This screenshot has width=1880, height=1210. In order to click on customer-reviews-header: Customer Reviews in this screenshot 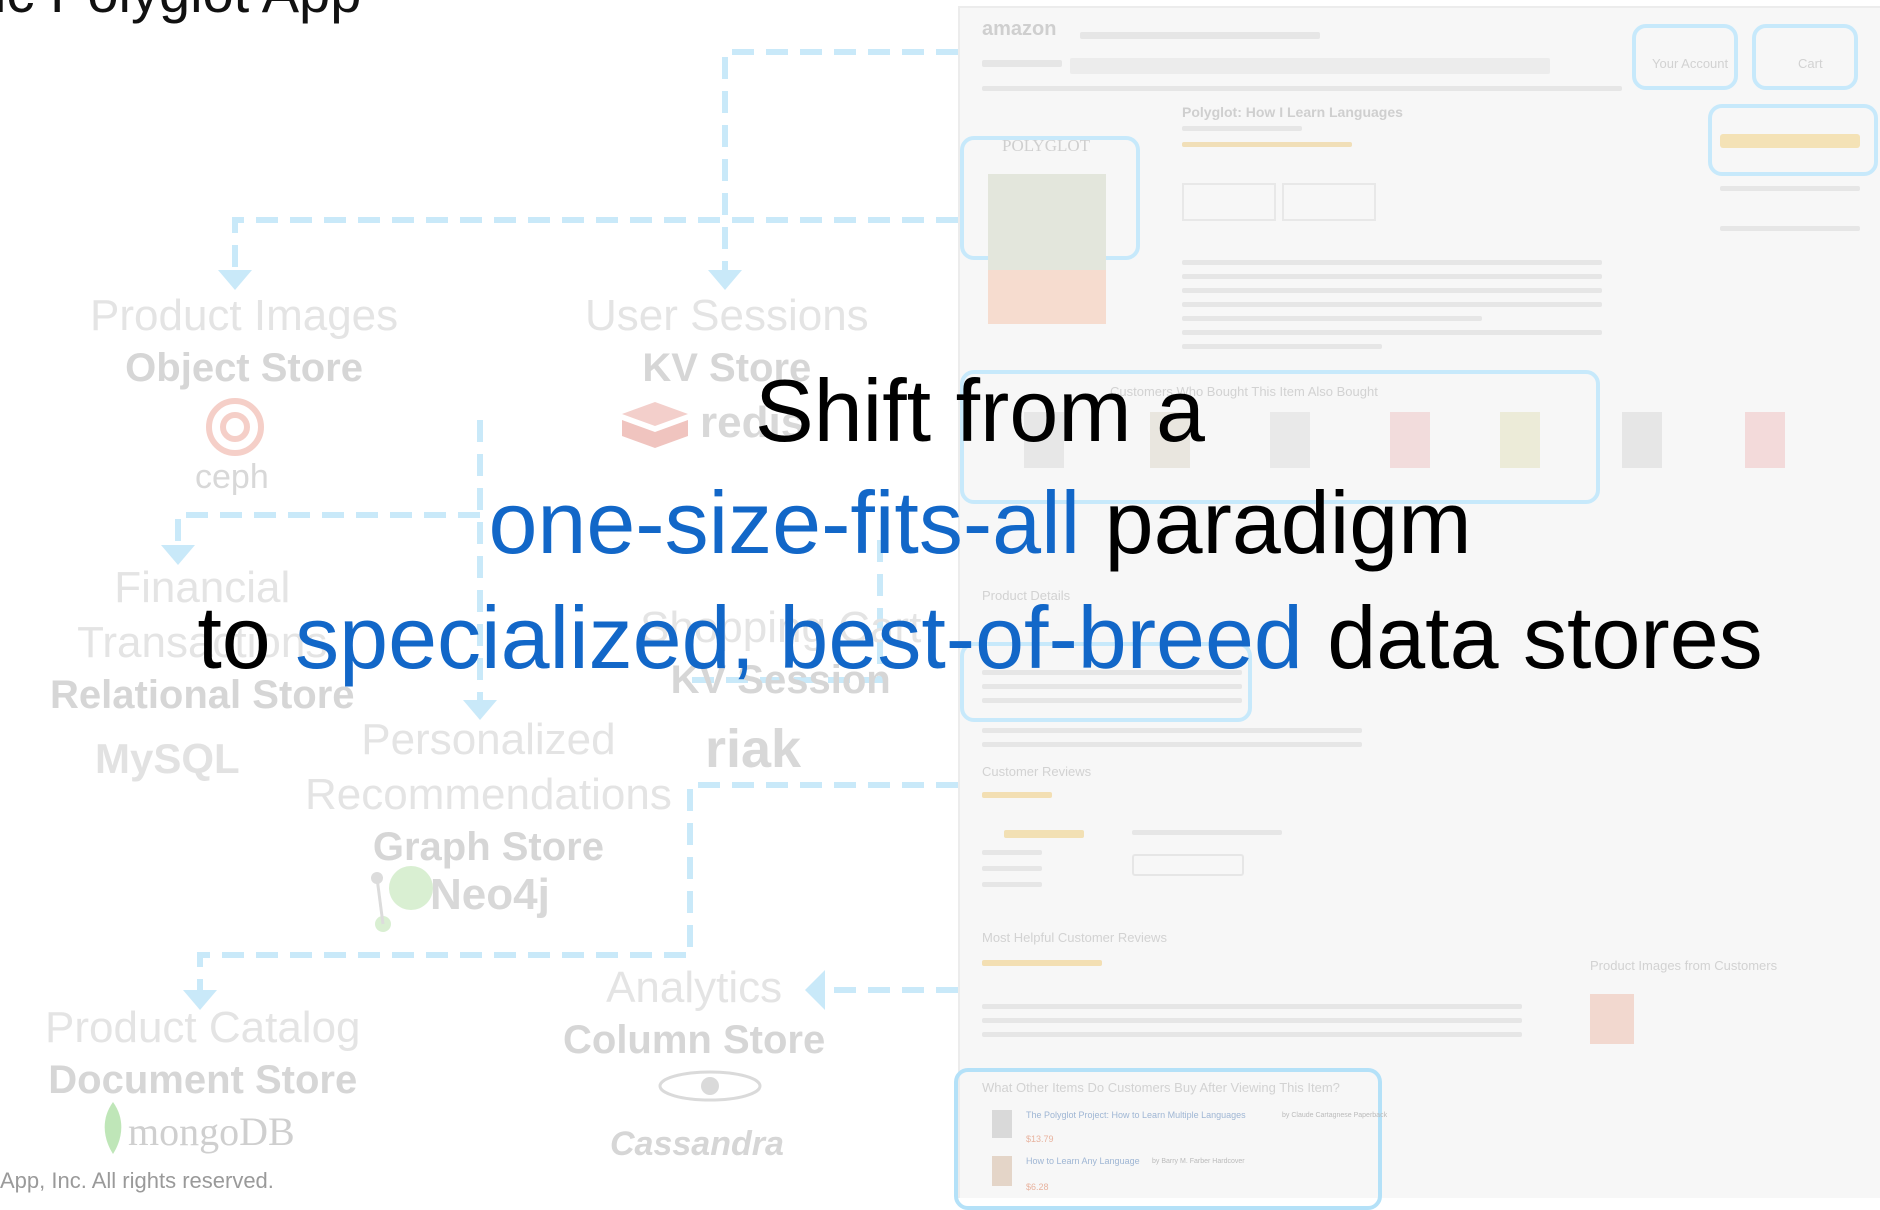, I will do `click(1037, 771)`.